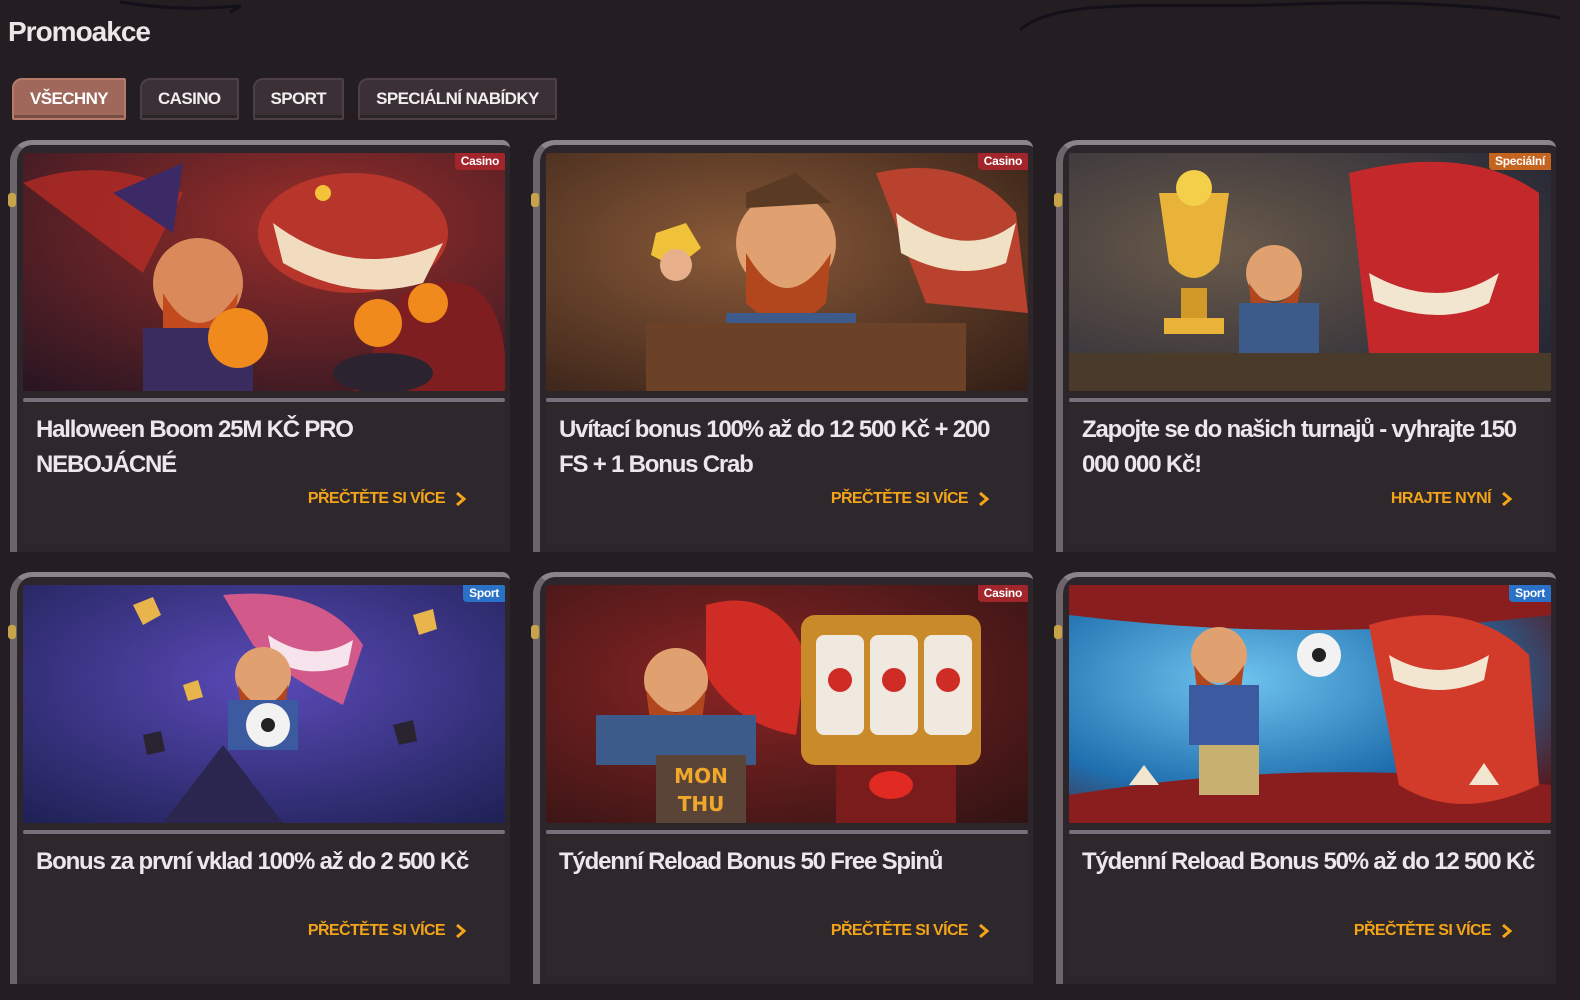 The width and height of the screenshot is (1580, 1000). What do you see at coordinates (701, 776) in the screenshot?
I see `mon-thu-sign-line1: MON` at bounding box center [701, 776].